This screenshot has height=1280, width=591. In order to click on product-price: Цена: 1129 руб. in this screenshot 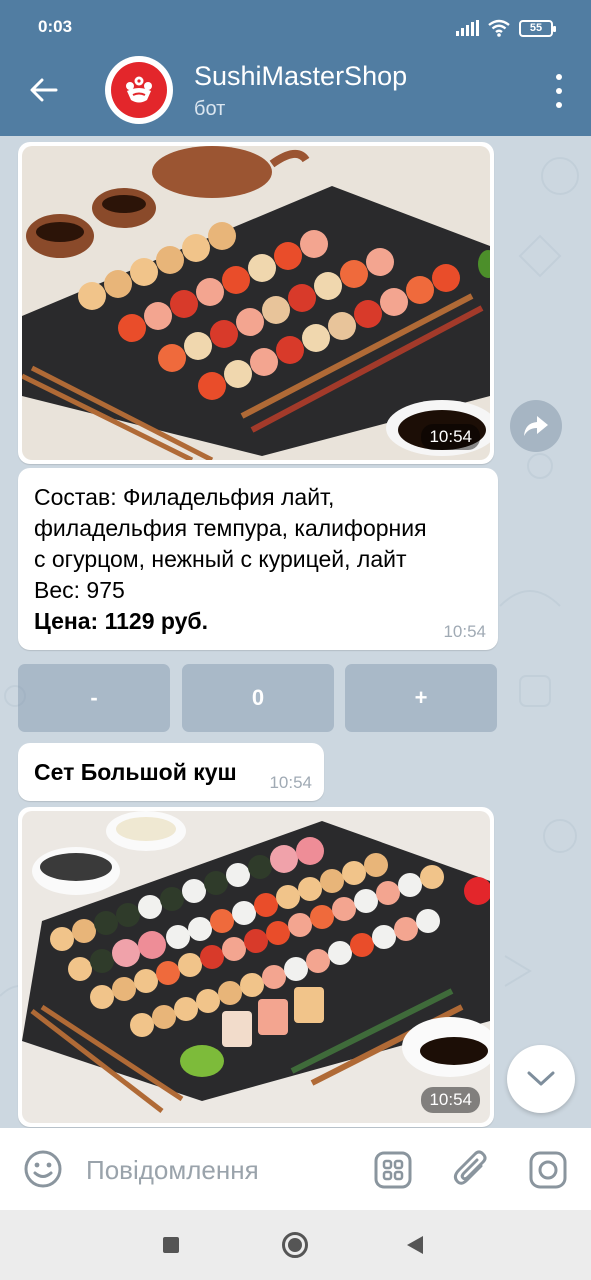, I will do `click(121, 621)`.